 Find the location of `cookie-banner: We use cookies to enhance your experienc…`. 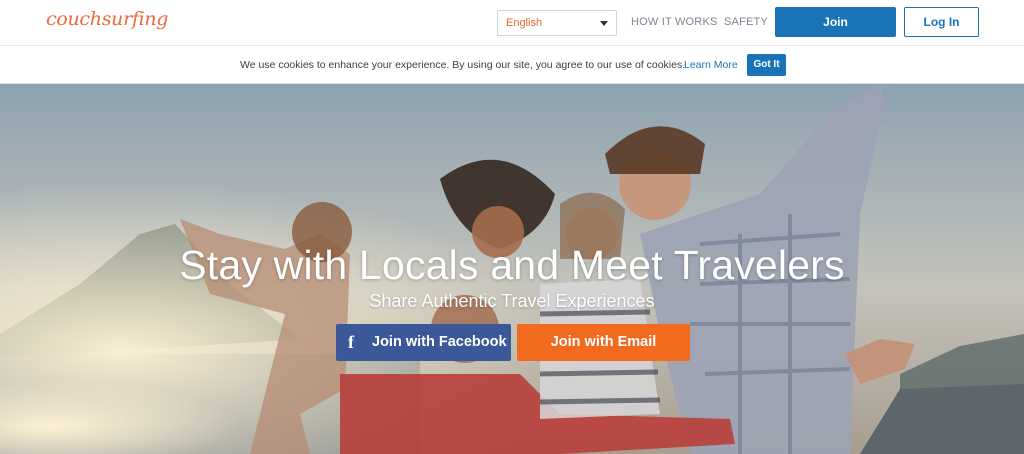

cookie-banner: We use cookies to enhance your experienc… is located at coordinates (512, 65).